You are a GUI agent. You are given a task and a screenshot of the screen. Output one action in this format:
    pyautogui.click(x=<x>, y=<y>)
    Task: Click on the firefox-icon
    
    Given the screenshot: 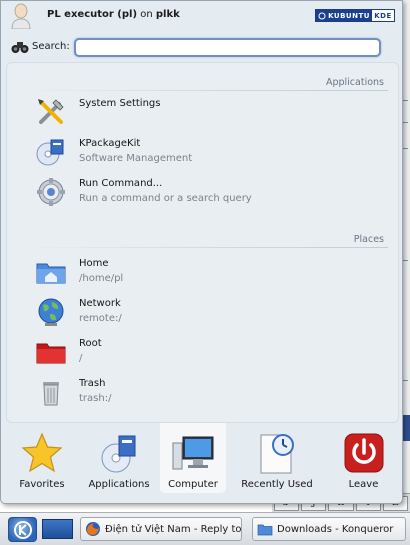 What is the action you would take?
    pyautogui.click(x=93, y=529)
    